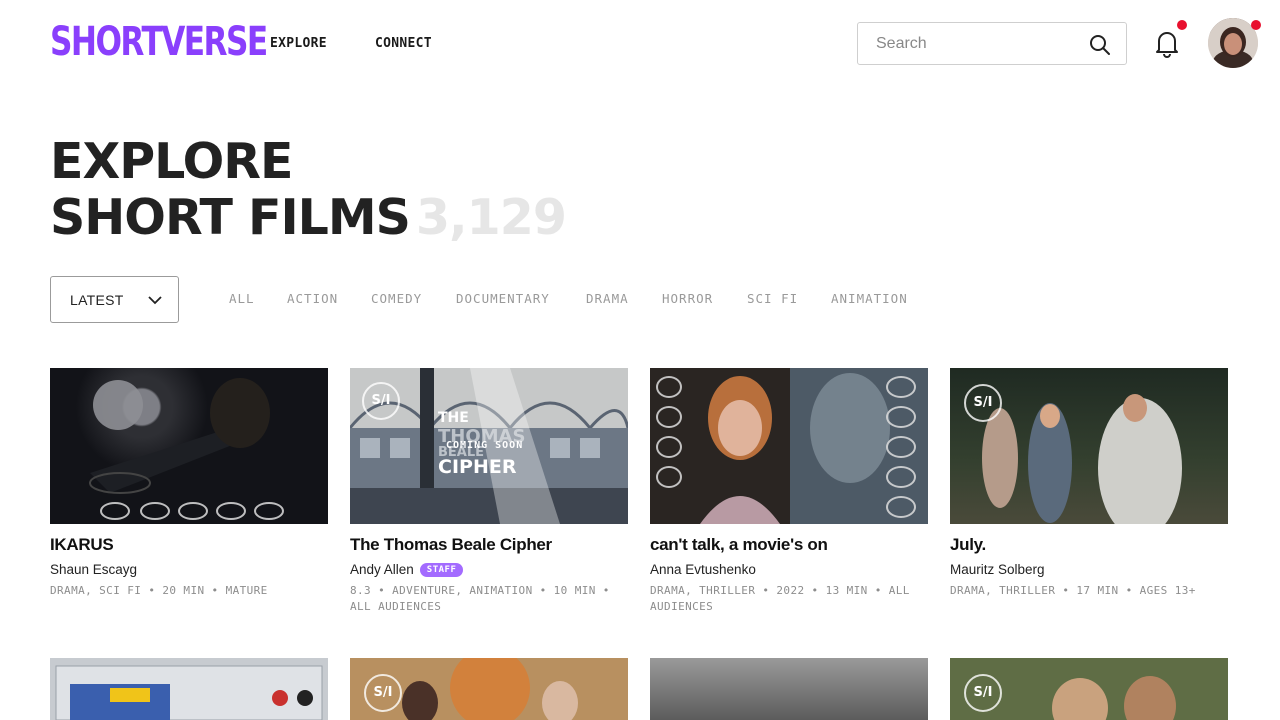 This screenshot has height=720, width=1280. What do you see at coordinates (1100, 45) in the screenshot?
I see `search-icon` at bounding box center [1100, 45].